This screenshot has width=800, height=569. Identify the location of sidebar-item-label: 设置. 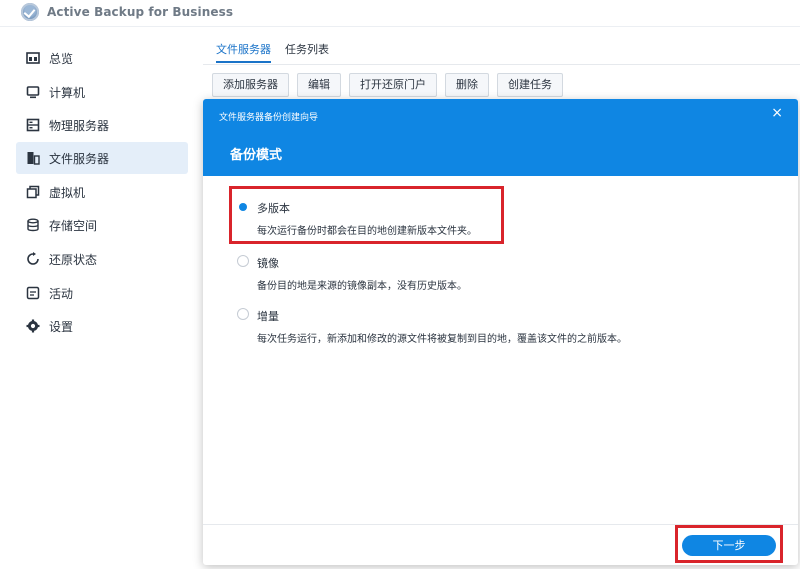
(61, 326).